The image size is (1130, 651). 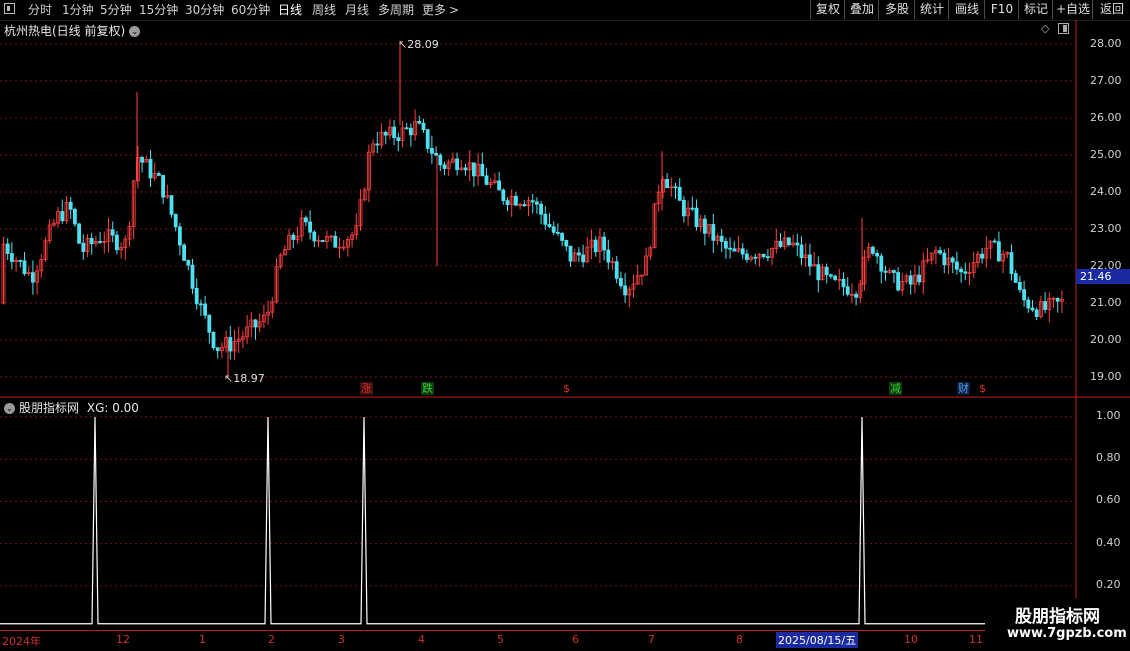 What do you see at coordinates (1001, 9) in the screenshot?
I see `f10-button: F10` at bounding box center [1001, 9].